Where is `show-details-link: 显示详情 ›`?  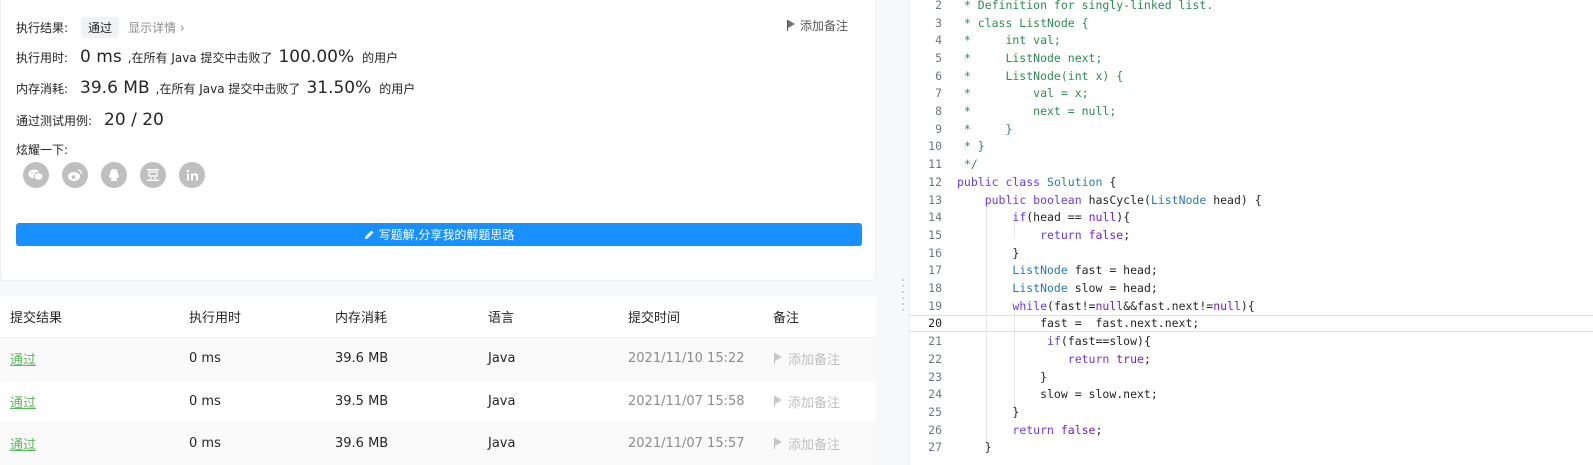 show-details-link: 显示详情 › is located at coordinates (156, 27).